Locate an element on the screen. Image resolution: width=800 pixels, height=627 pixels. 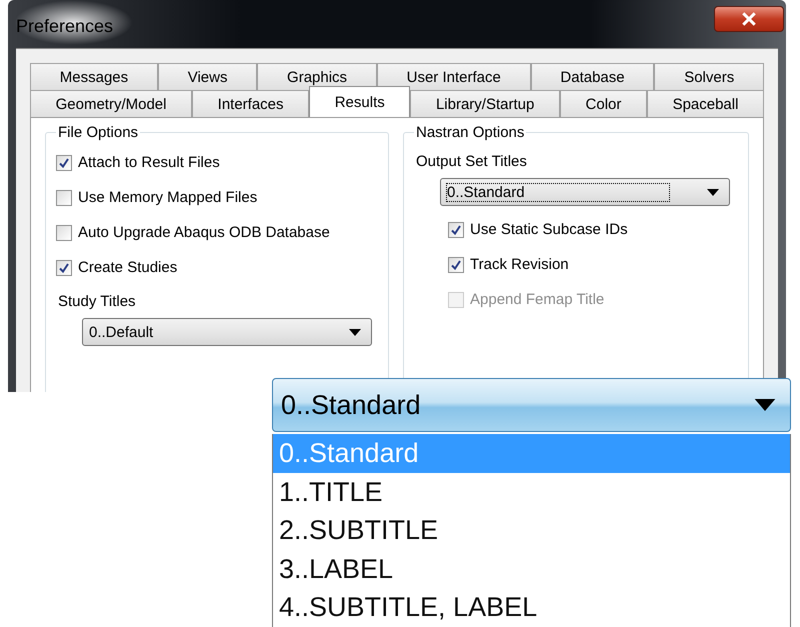
field-label: Study Titles is located at coordinates (97, 301).